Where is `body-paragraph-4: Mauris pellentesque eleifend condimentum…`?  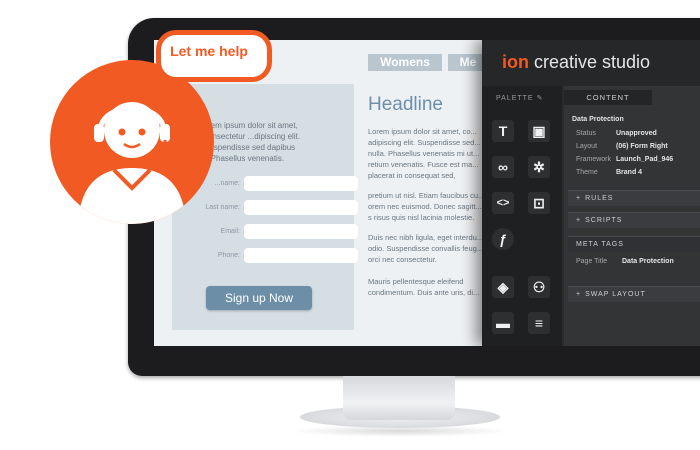 body-paragraph-4: Mauris pellentesque eleifend condimentum… is located at coordinates (424, 287).